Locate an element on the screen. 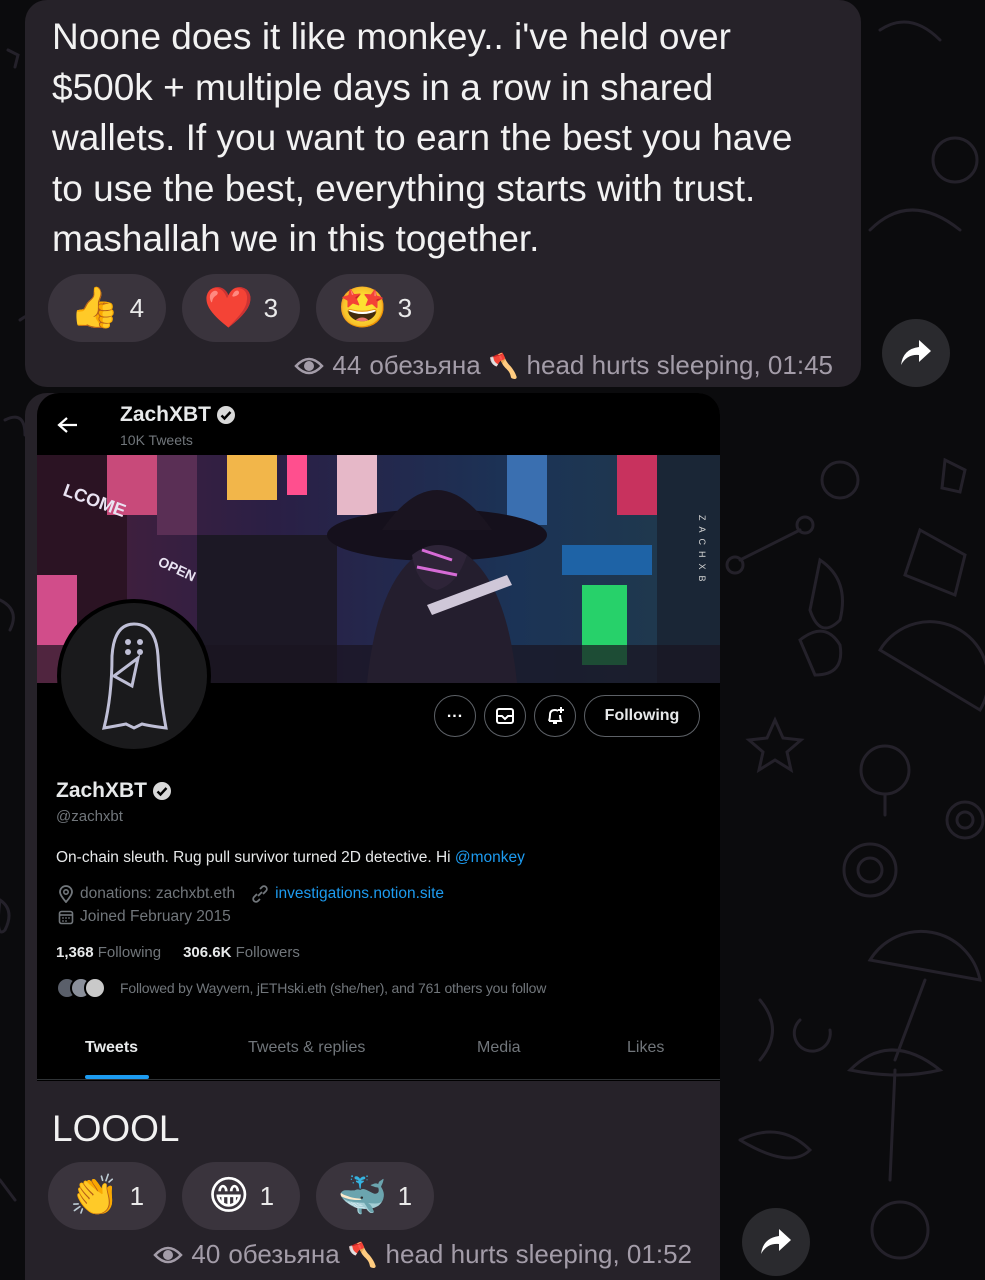 The width and height of the screenshot is (985, 1280). thumbs-up-icon: 👍 is located at coordinates (94, 308).